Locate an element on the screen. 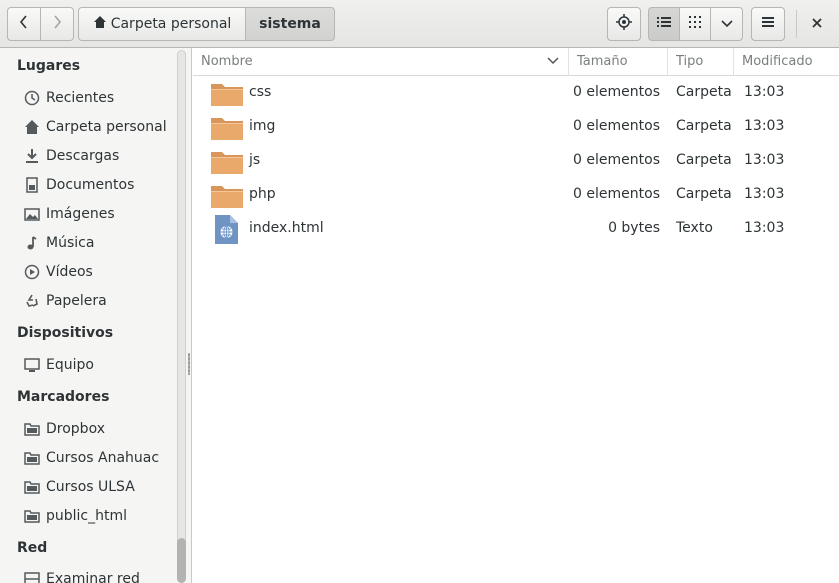 This screenshot has height=583, width=839. list-view-button is located at coordinates (664, 24).